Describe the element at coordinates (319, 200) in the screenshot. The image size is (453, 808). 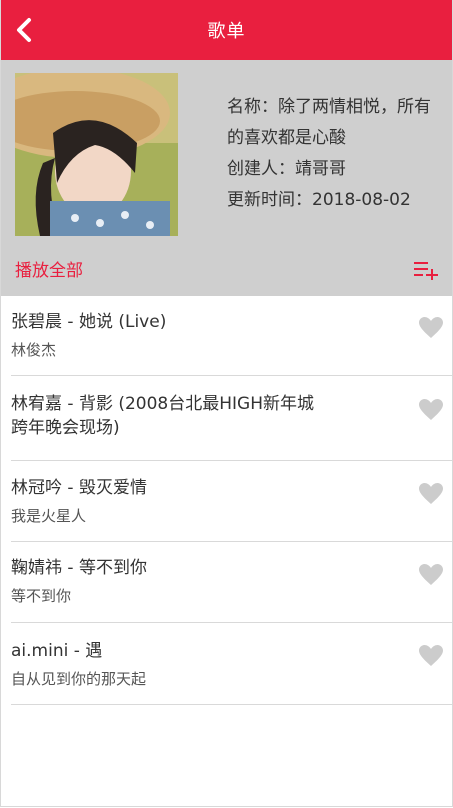
I see `playlist-updated: 更新时间：2018-08-02` at that location.